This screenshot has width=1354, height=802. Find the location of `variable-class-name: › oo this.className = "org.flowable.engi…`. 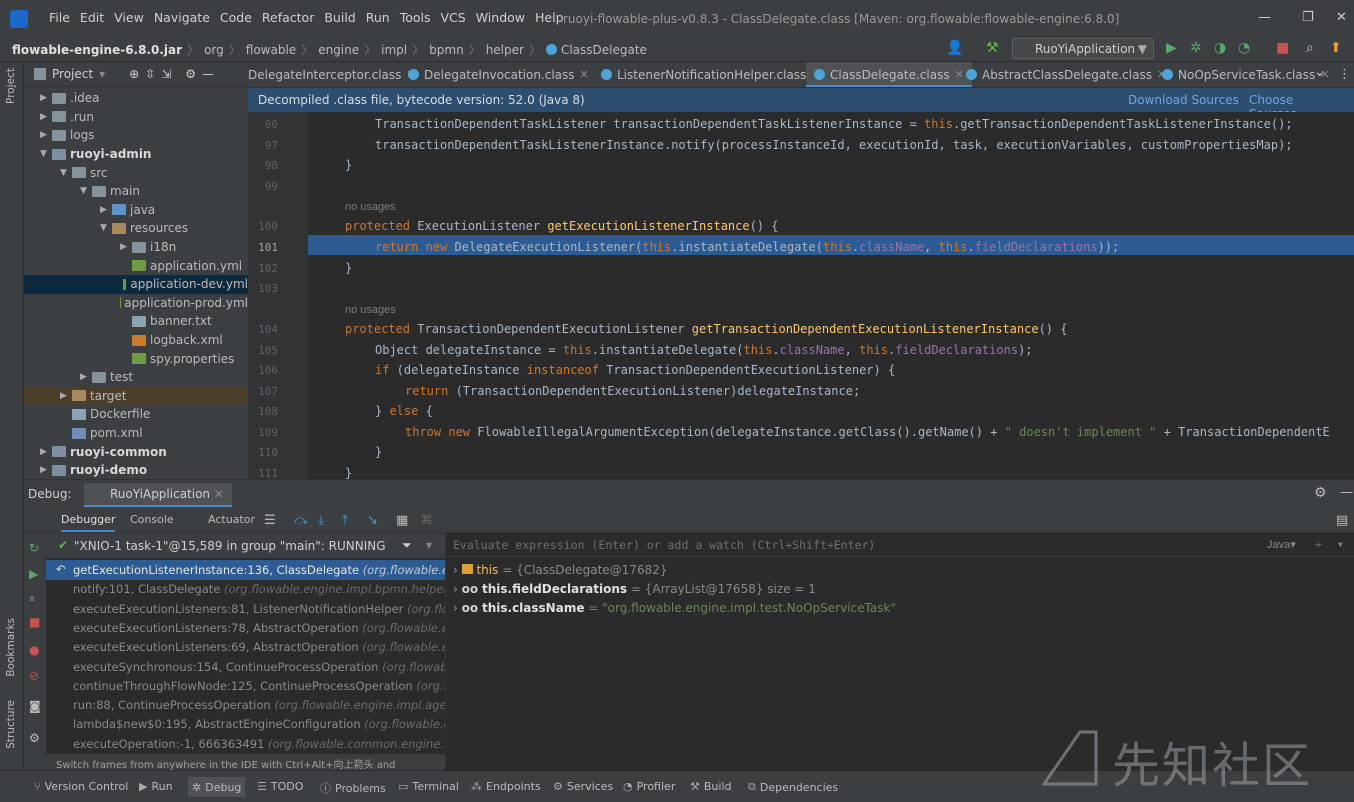

variable-class-name: › oo this.className = "org.flowable.engi… is located at coordinates (674, 608).